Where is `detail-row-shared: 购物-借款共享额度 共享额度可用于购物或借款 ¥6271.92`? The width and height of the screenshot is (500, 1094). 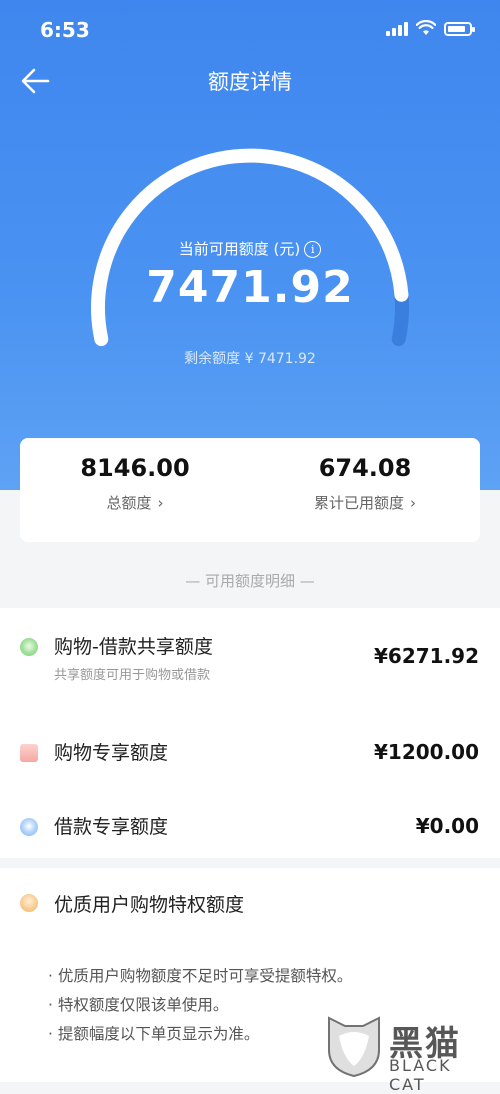 detail-row-shared: 购物-借款共享额度 共享额度可用于购物或借款 ¥6271.92 is located at coordinates (250, 654).